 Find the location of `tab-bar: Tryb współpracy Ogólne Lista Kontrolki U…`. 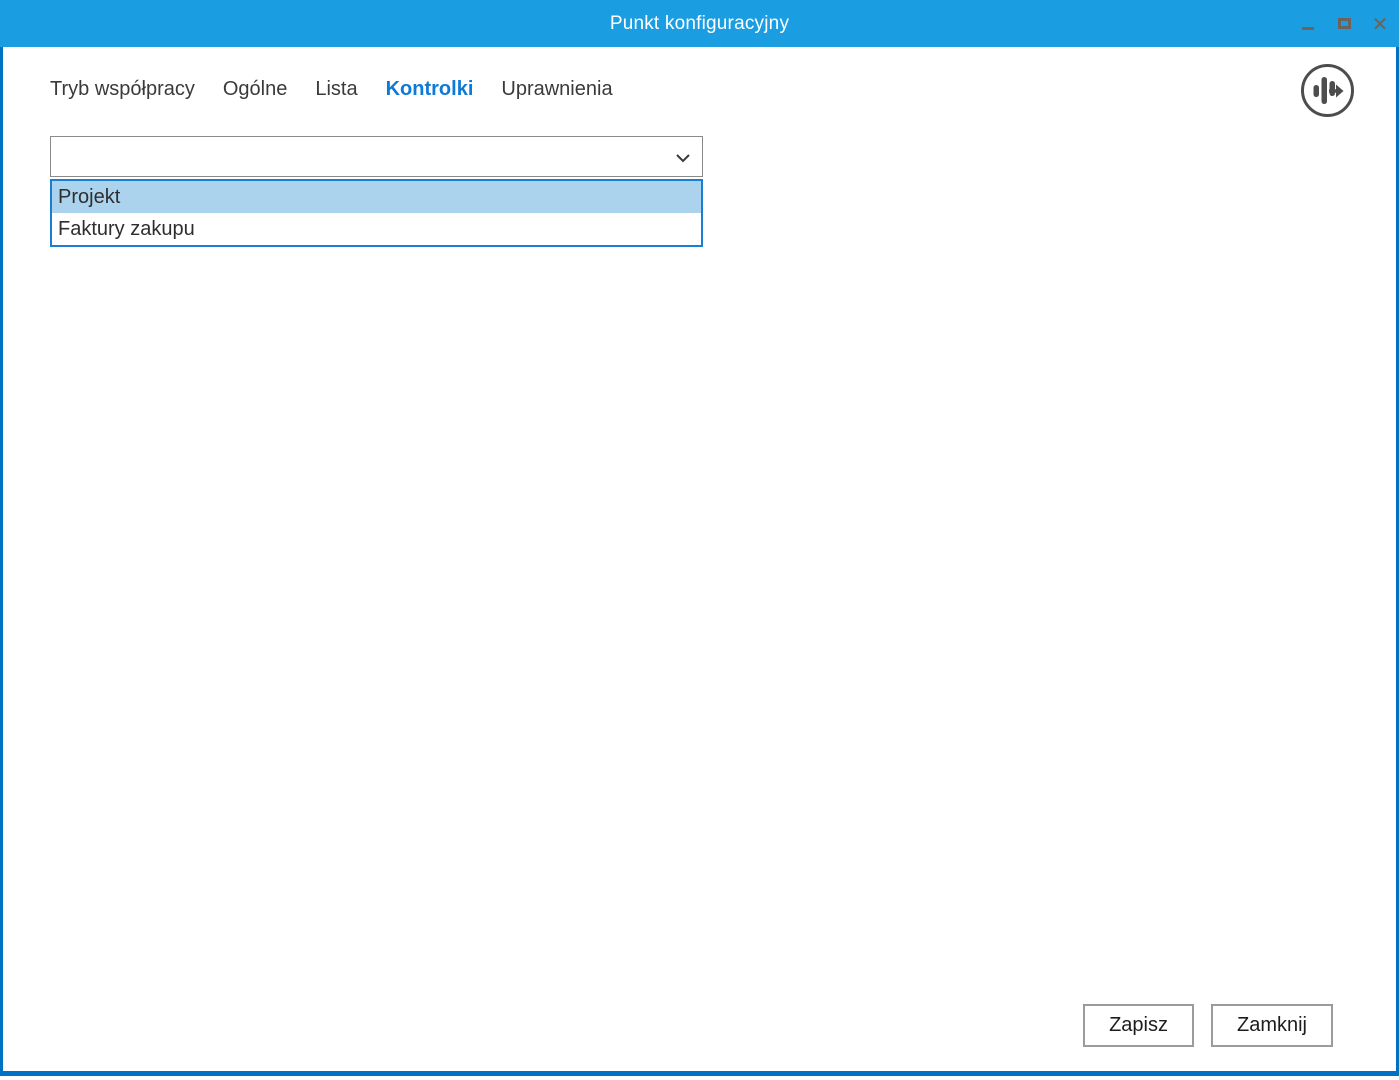

tab-bar: Tryb współpracy Ogólne Lista Kontrolki U… is located at coordinates (331, 89).